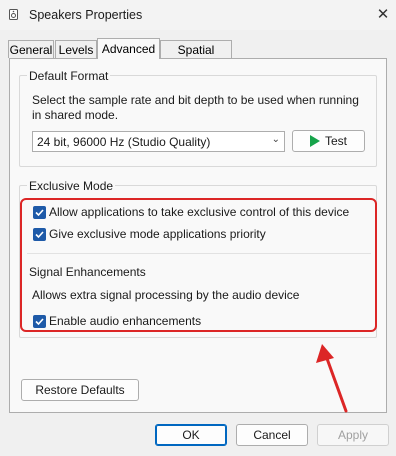  Describe the element at coordinates (272, 435) in the screenshot. I see `cancel-button: Cancel` at that location.